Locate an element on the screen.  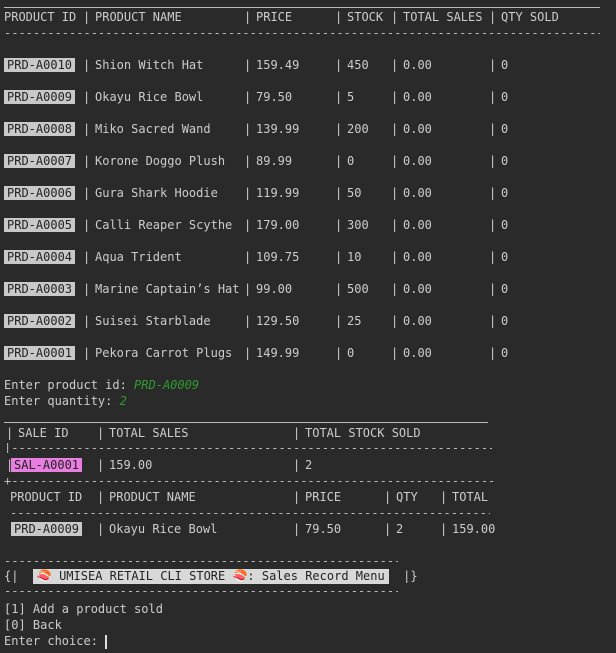
header-item-product-name: PRODUCT NAME is located at coordinates (152, 497).